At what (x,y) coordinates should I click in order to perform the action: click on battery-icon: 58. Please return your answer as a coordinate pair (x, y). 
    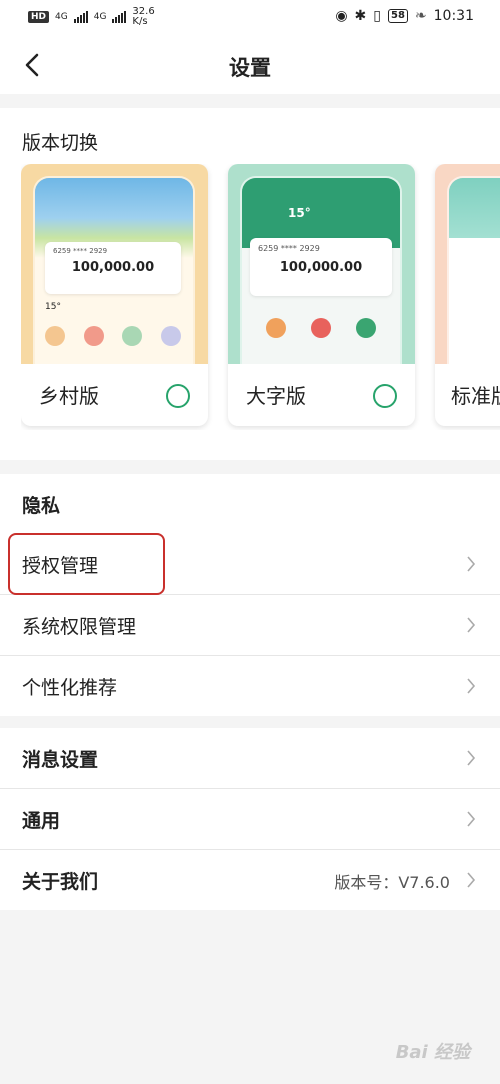
    Looking at the image, I should click on (397, 16).